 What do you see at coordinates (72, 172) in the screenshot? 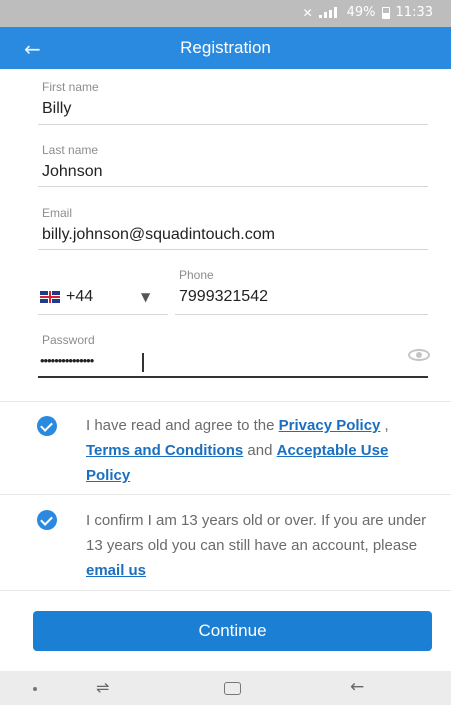
I see `last-name-field: Johnson` at bounding box center [72, 172].